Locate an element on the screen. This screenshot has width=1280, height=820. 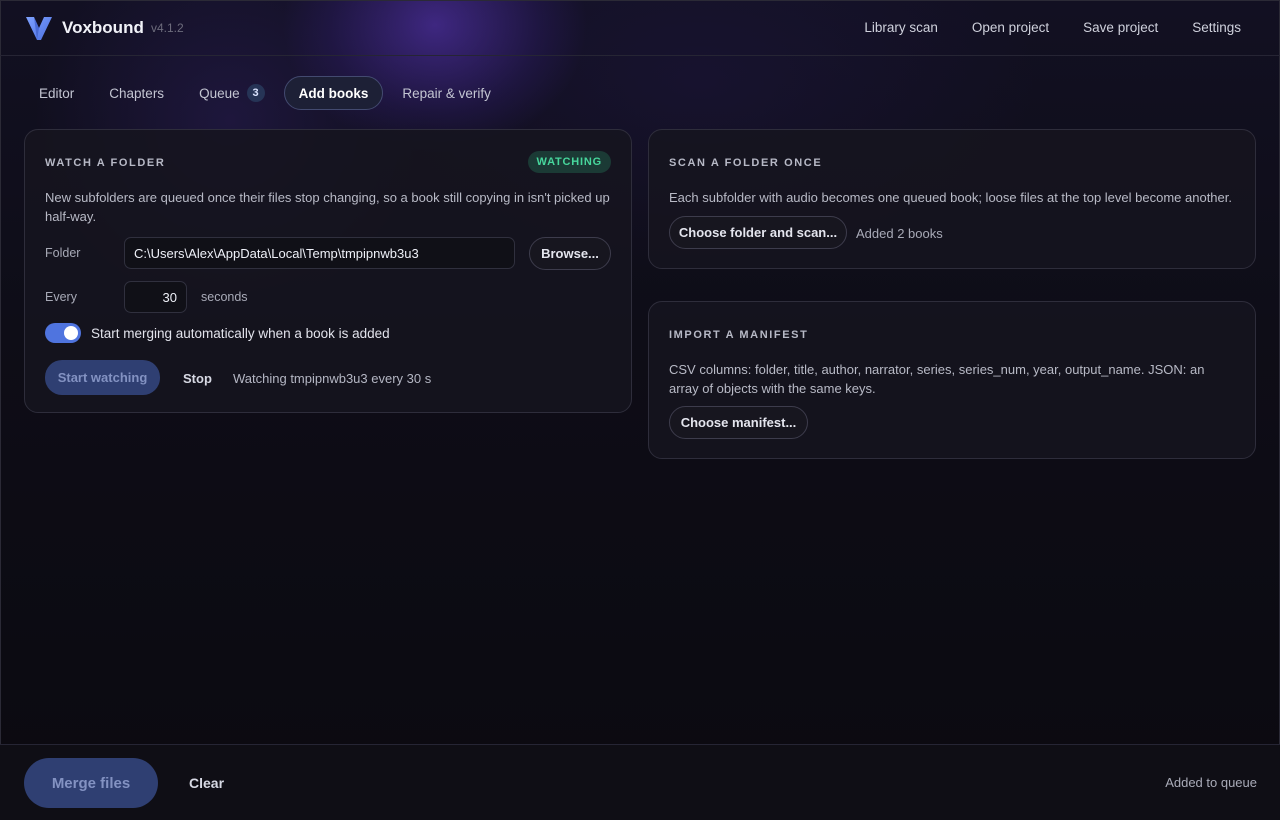
tab-label: Add books is located at coordinates (333, 93).